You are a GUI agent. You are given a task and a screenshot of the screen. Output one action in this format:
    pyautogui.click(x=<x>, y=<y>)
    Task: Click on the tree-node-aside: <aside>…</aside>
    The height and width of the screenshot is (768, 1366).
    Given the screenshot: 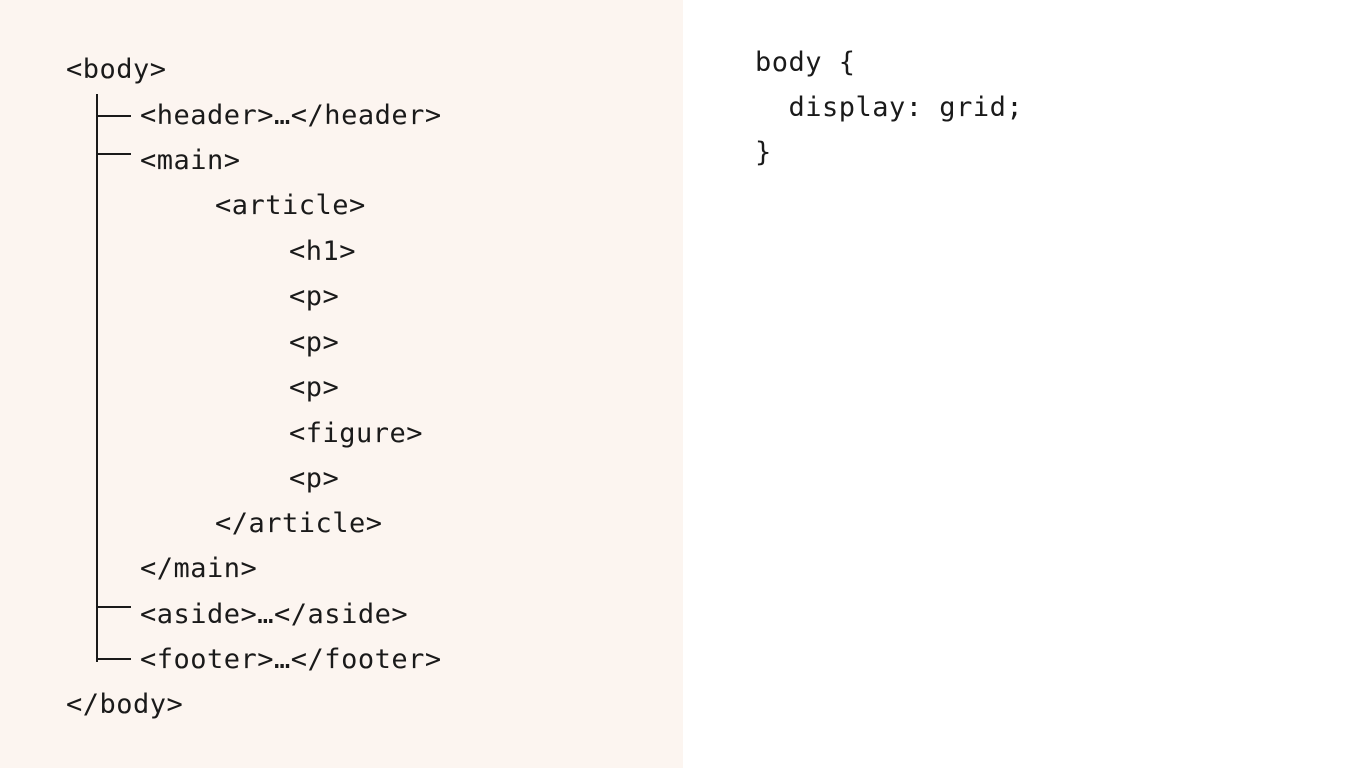 What is the action you would take?
    pyautogui.click(x=274, y=614)
    